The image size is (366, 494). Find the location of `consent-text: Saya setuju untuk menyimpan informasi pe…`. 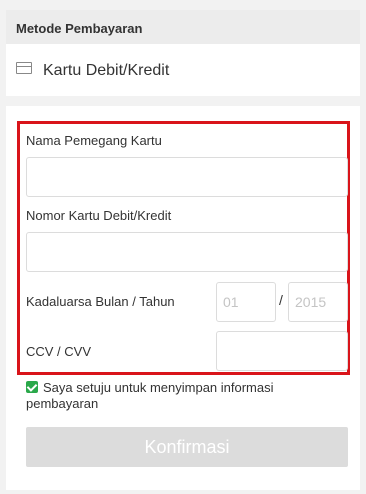

consent-text: Saya setuju untuk menyimpan informasi pe… is located at coordinates (150, 395).